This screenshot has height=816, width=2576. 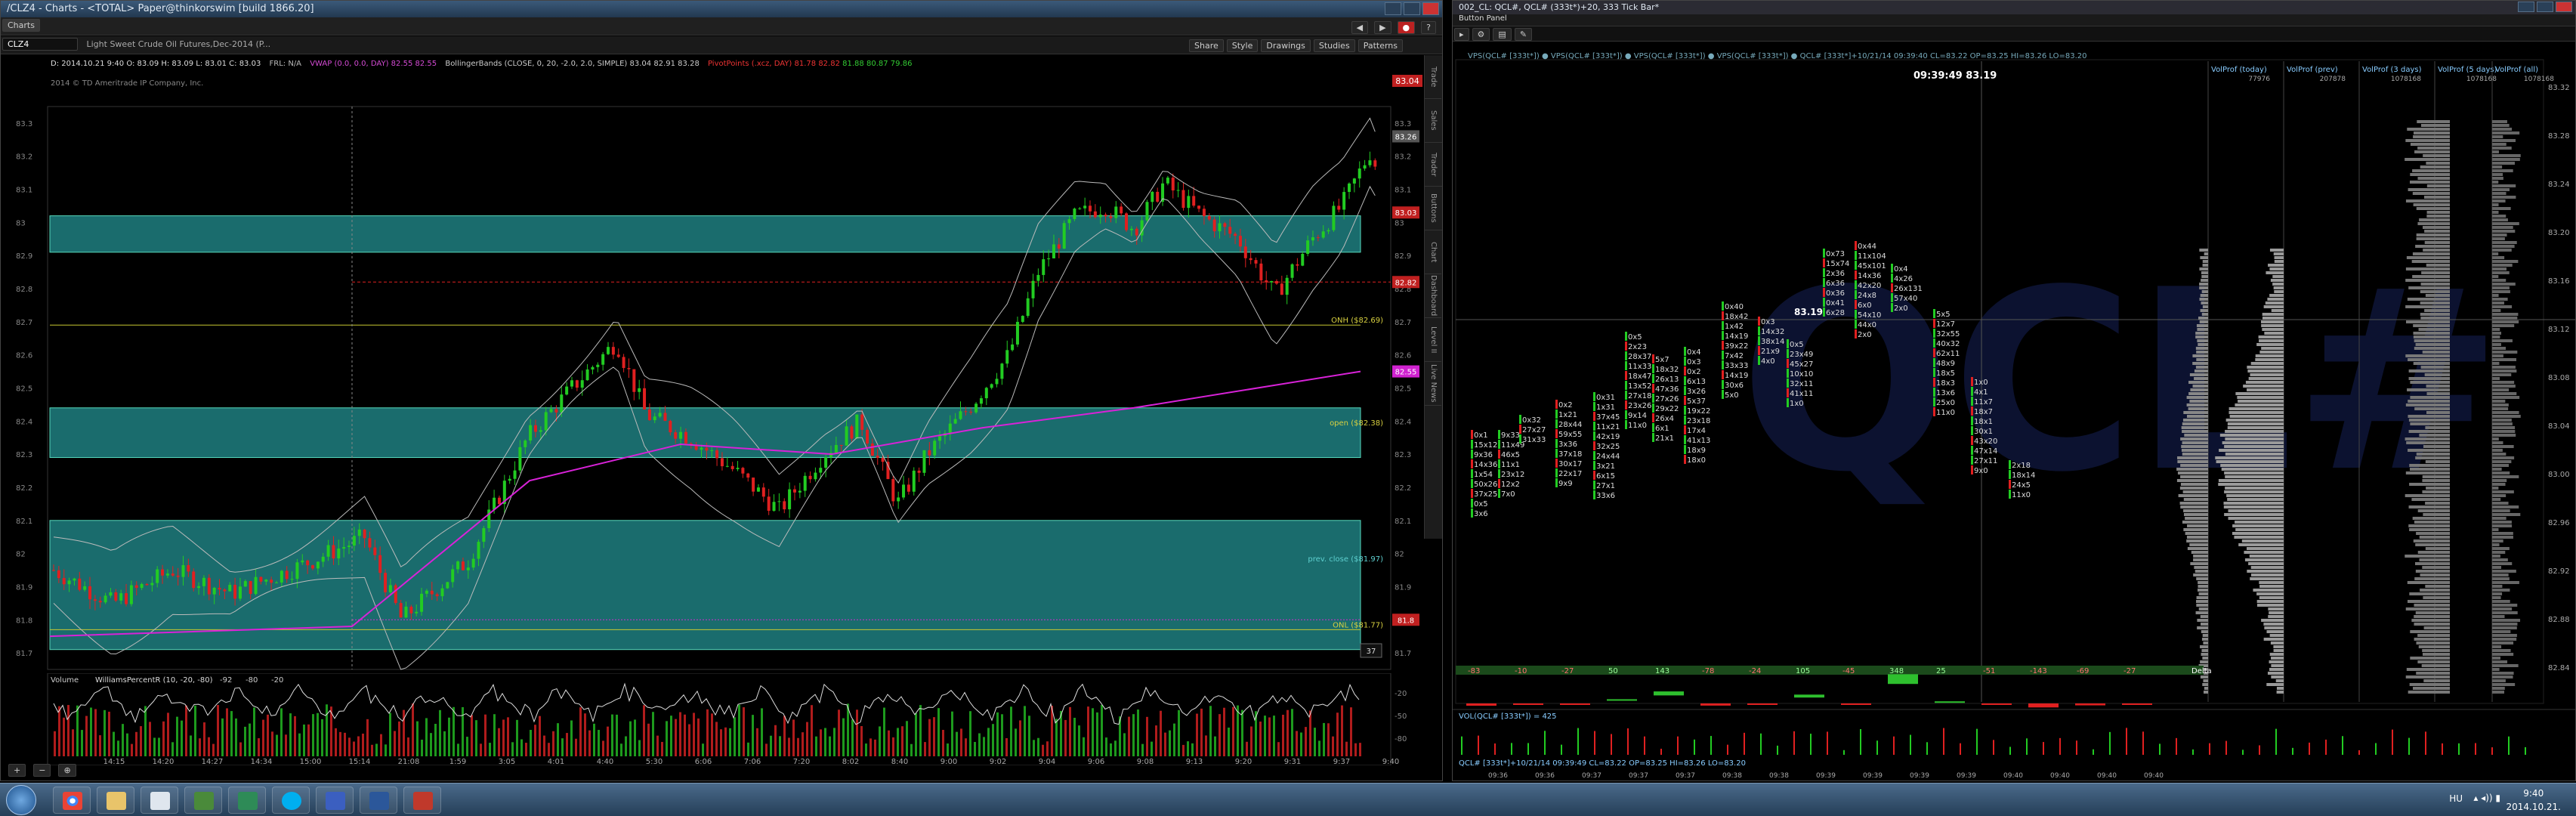 What do you see at coordinates (291, 800) in the screenshot?
I see `taskbar-skype-icon` at bounding box center [291, 800].